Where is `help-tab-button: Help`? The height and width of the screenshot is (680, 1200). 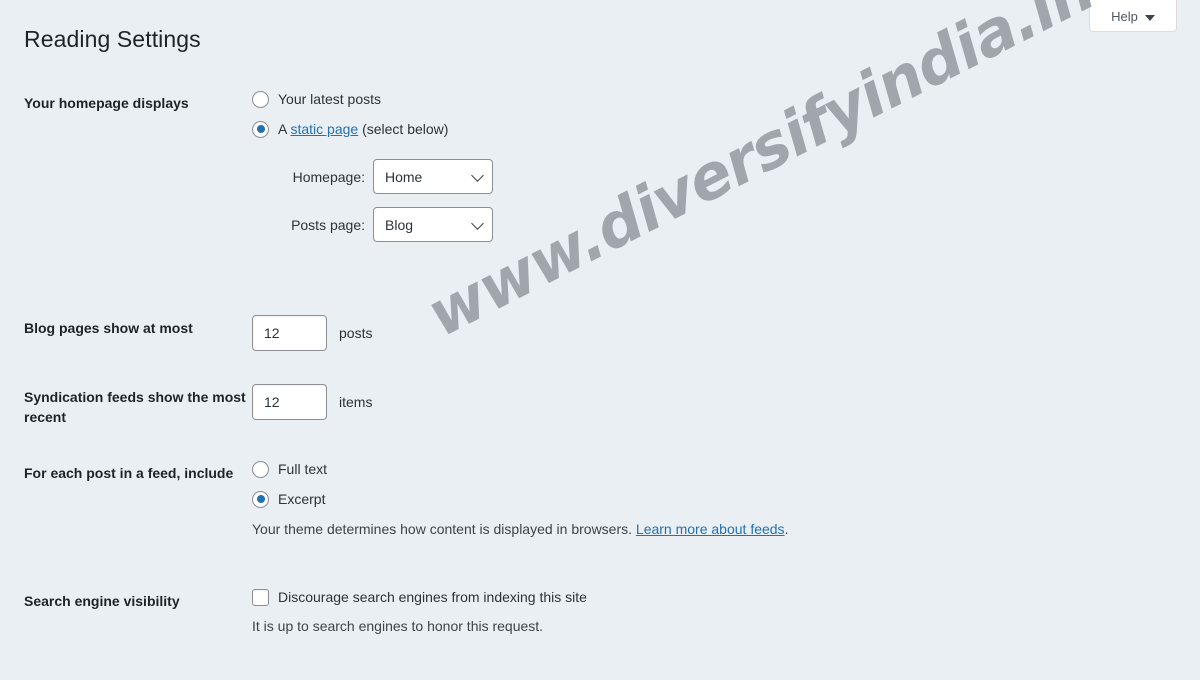
help-tab-button: Help is located at coordinates (1133, 16).